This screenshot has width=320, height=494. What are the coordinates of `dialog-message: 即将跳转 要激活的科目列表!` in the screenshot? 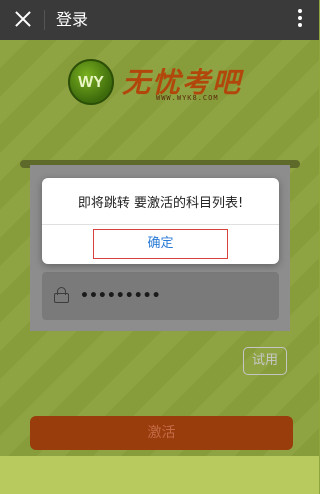 It's located at (160, 203).